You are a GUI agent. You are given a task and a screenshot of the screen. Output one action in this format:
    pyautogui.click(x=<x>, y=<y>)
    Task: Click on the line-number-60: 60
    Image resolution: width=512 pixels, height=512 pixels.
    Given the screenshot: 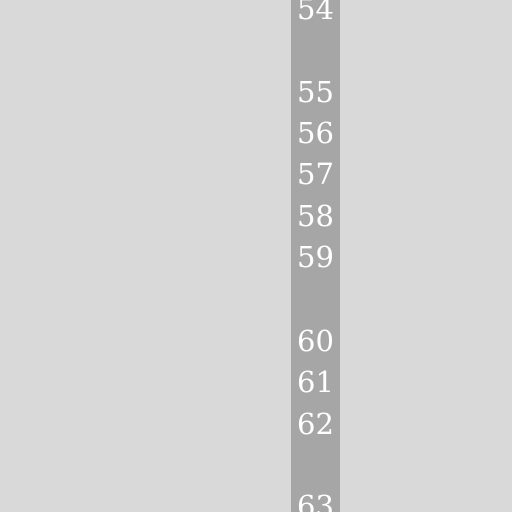 What is the action you would take?
    pyautogui.click(x=315, y=341)
    